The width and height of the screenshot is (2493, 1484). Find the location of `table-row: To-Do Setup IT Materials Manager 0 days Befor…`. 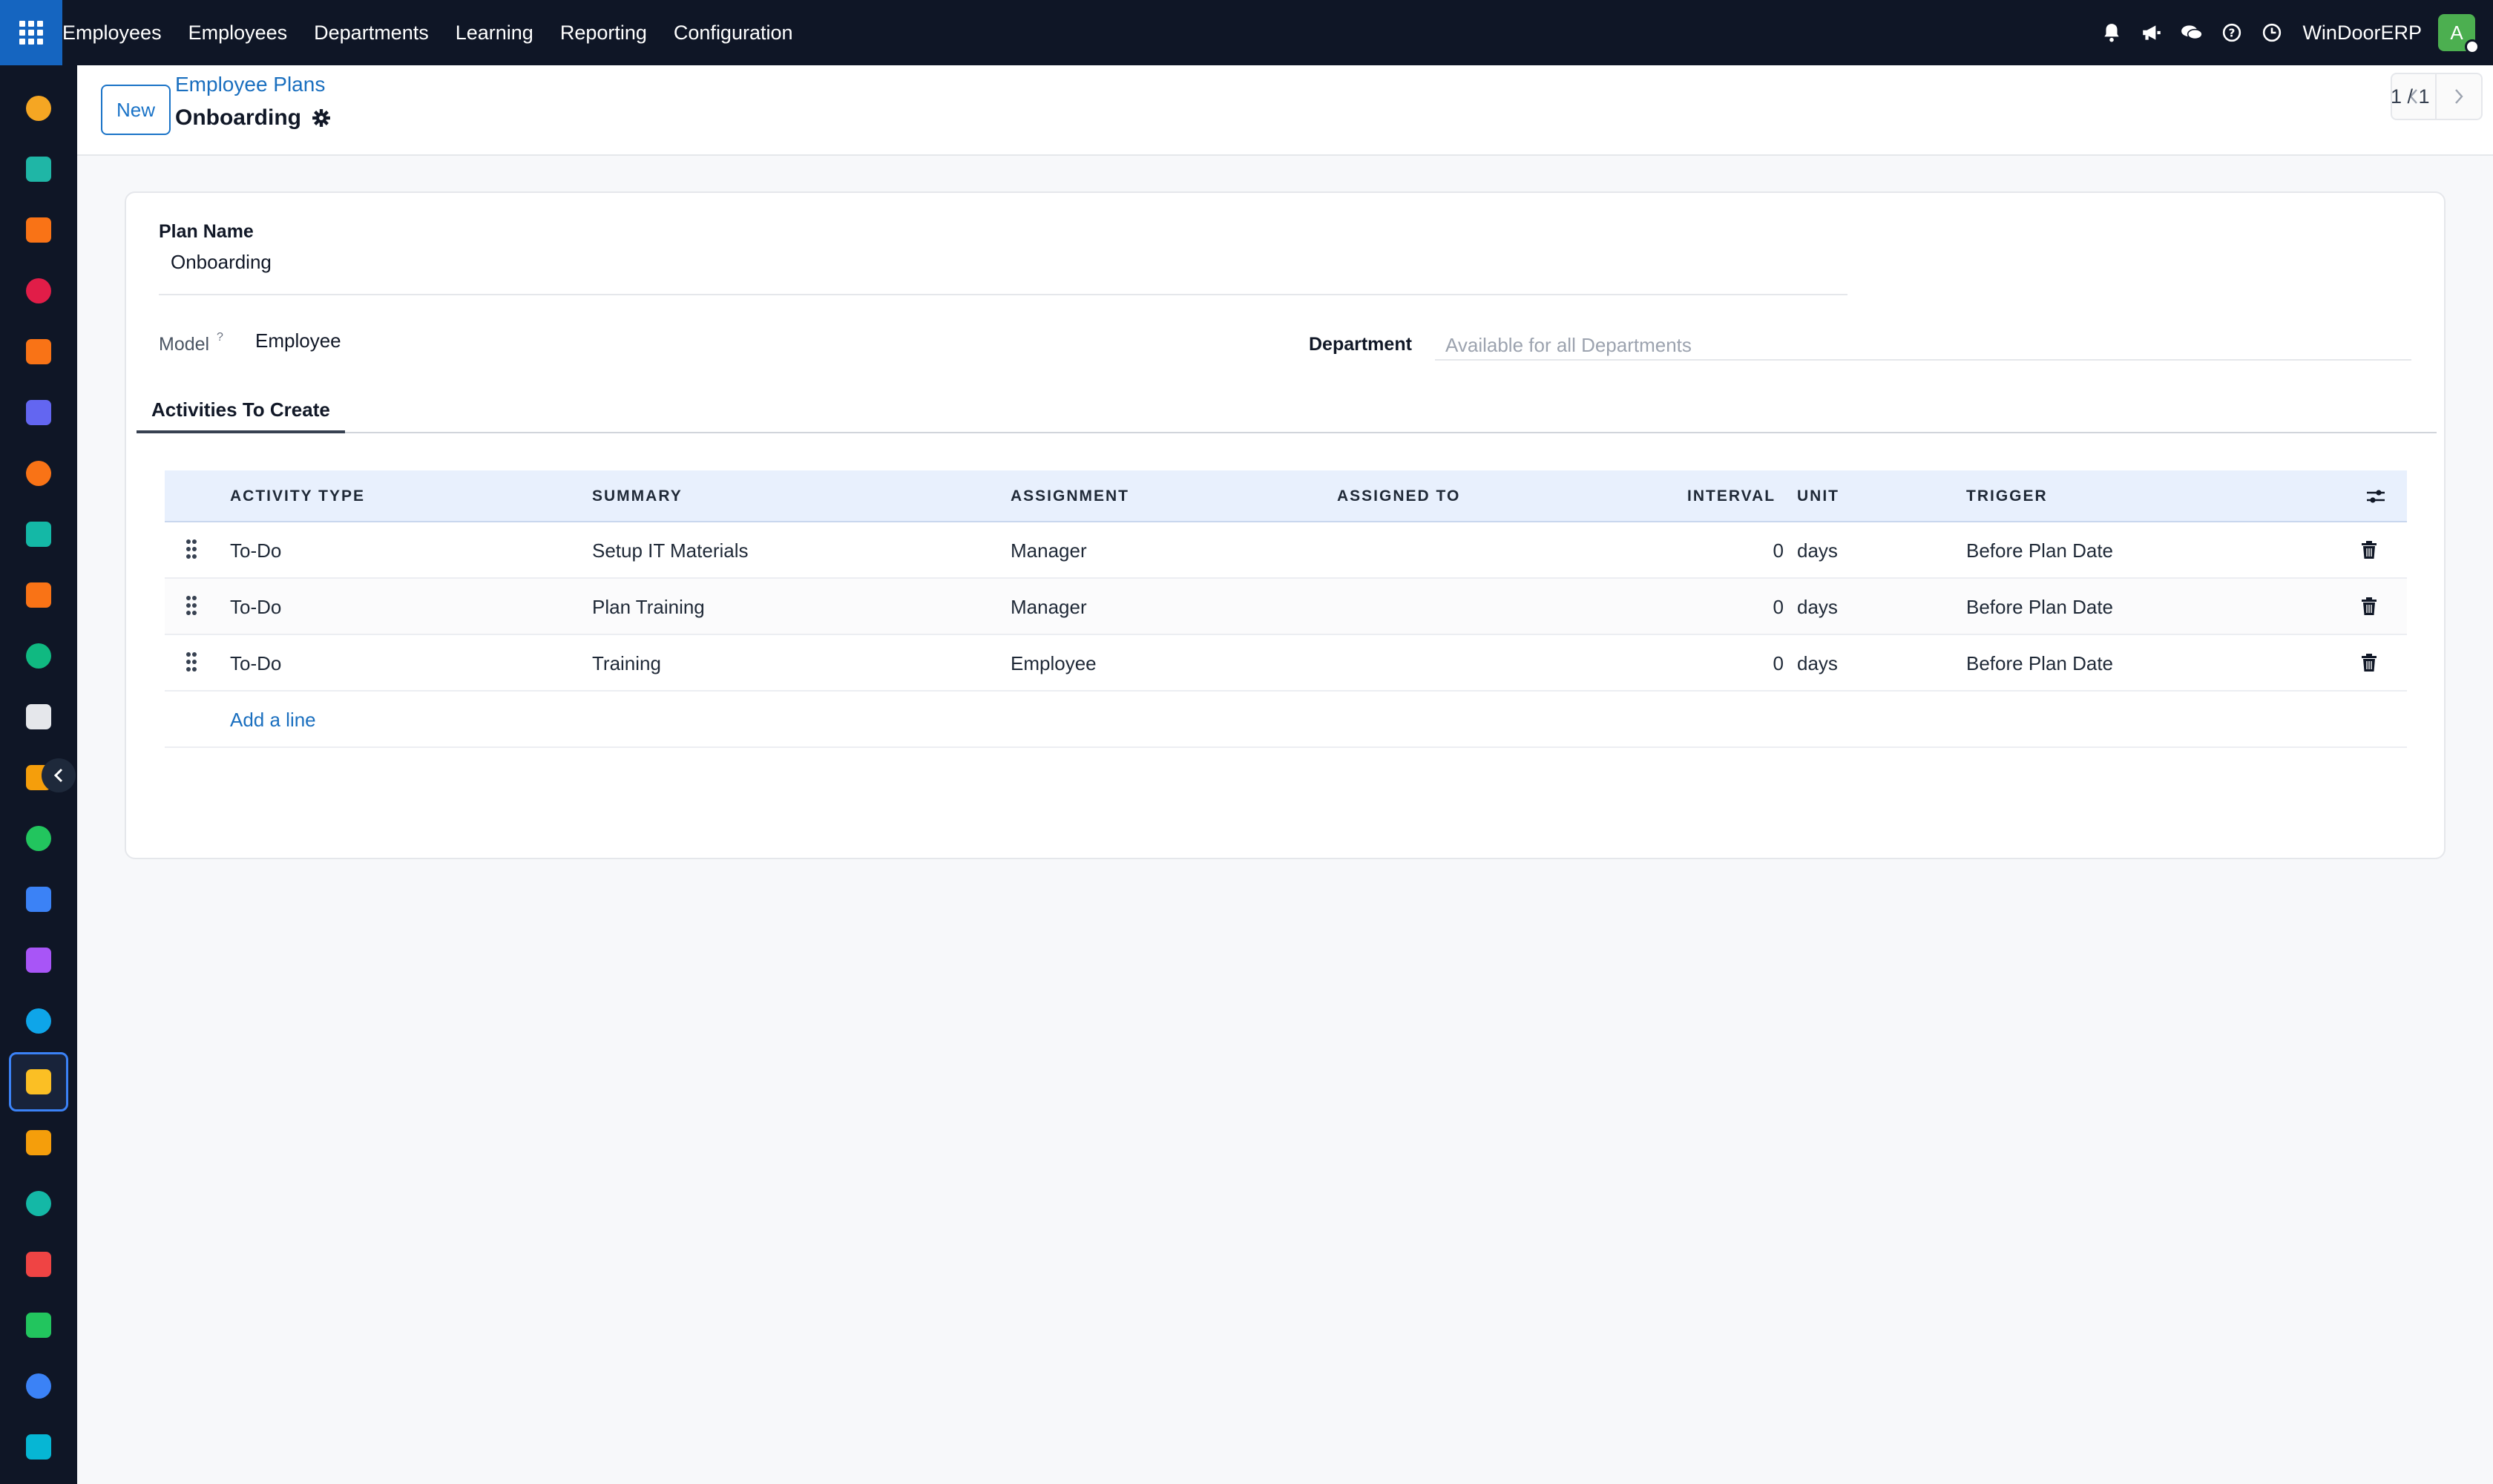

table-row: To-Do Setup IT Materials Manager 0 days Befor… is located at coordinates (1286, 550).